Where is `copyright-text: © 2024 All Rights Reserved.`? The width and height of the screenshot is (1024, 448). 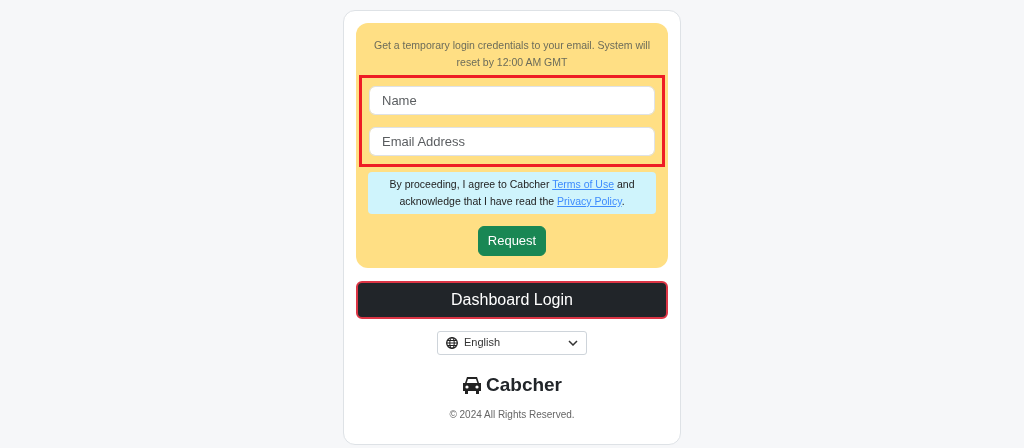 copyright-text: © 2024 All Rights Reserved. is located at coordinates (512, 415).